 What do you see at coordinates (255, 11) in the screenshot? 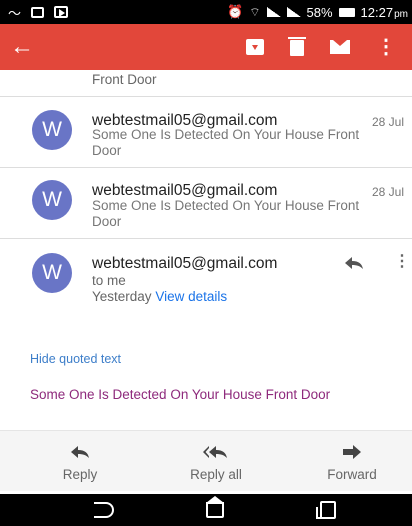
I see `wifi-icon: ⌔` at bounding box center [255, 11].